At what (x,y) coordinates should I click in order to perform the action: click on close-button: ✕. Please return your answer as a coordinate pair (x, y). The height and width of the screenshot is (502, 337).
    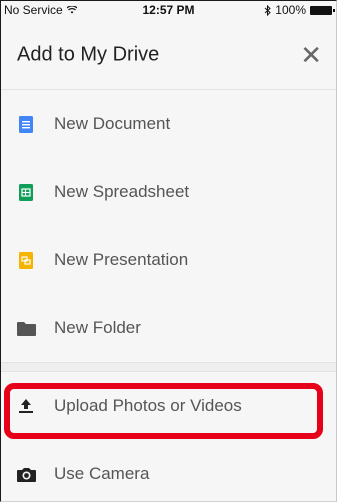
    Looking at the image, I should click on (311, 55).